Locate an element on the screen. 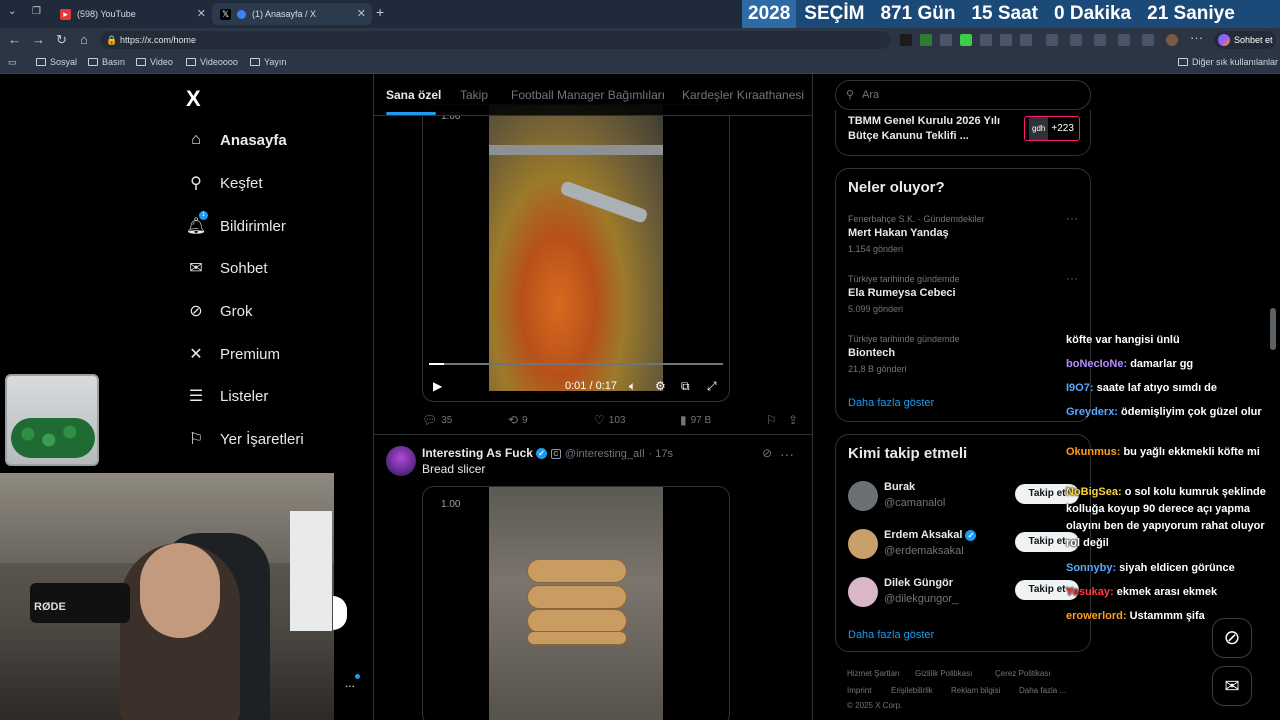 The width and height of the screenshot is (1280, 720). page-scrollbar is located at coordinates (1273, 329).